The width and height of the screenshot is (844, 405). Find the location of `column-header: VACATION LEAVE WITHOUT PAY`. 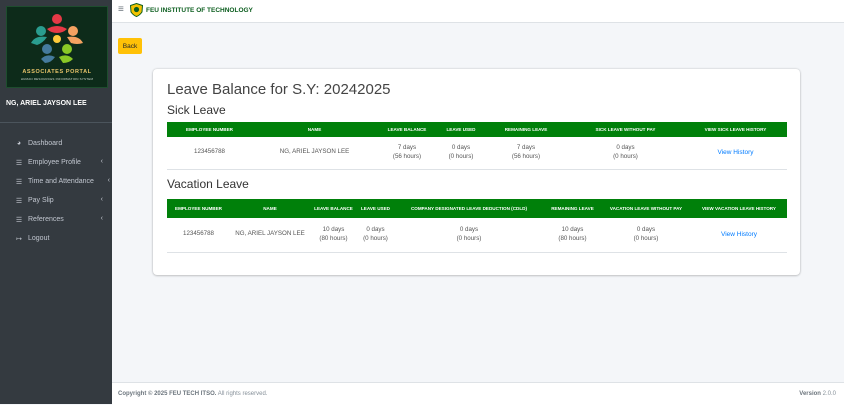

column-header: VACATION LEAVE WITHOUT PAY is located at coordinates (646, 208).